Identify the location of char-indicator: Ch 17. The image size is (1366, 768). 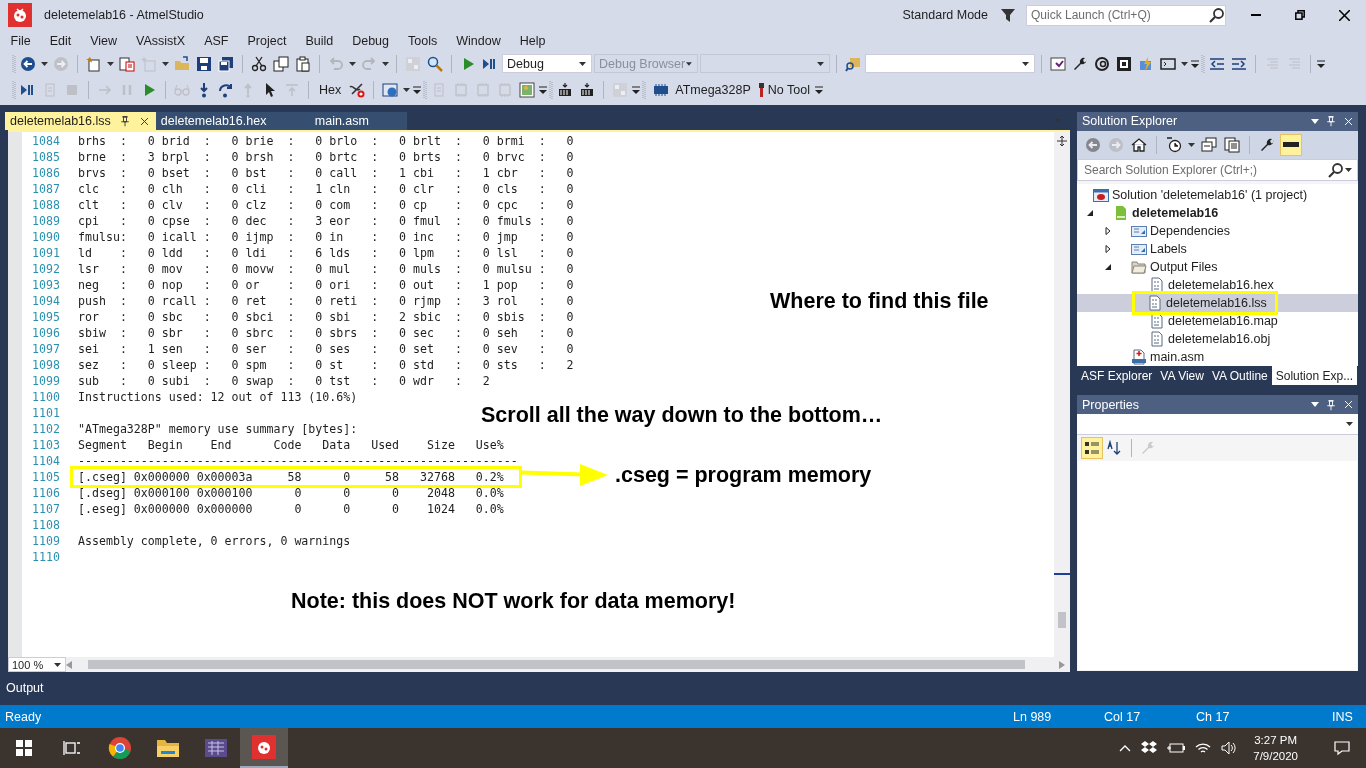
(1213, 716).